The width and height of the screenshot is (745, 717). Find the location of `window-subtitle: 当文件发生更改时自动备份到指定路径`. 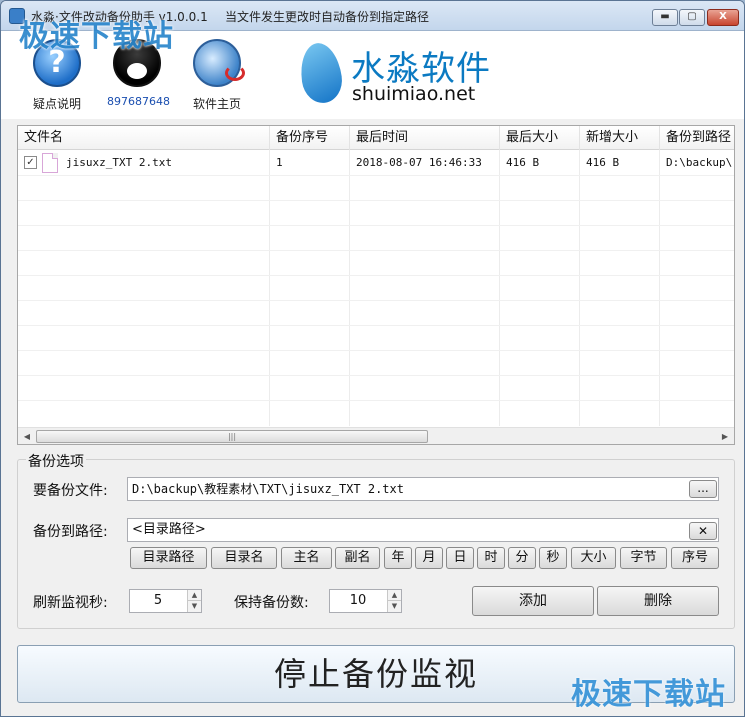

window-subtitle: 当文件发生更改时自动备份到指定路径 is located at coordinates (327, 17).